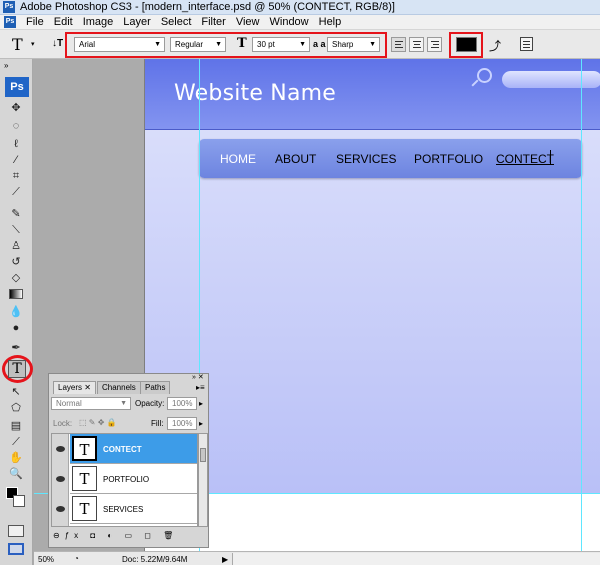 The height and width of the screenshot is (565, 600). Describe the element at coordinates (16, 458) in the screenshot. I see `hand-tool-icon: ✋` at that location.